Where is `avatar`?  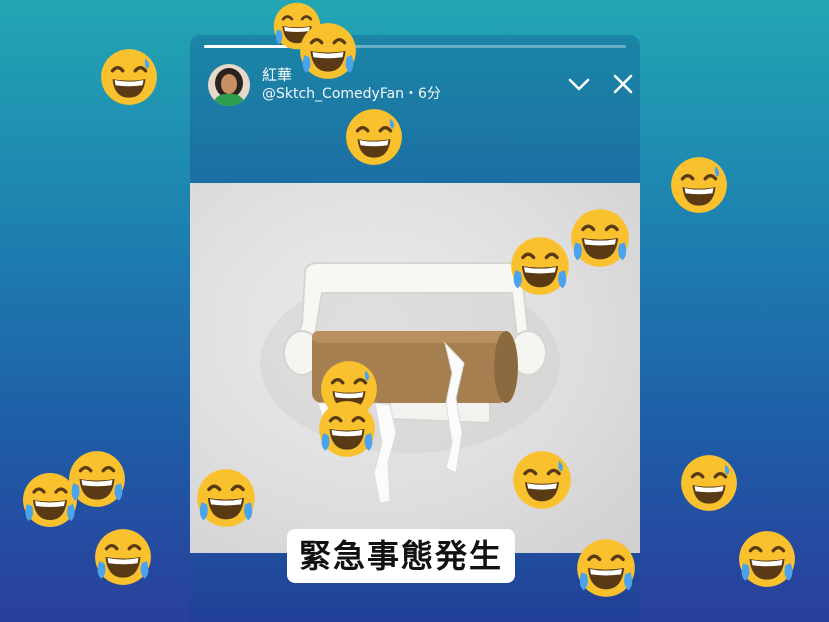 avatar is located at coordinates (229, 85).